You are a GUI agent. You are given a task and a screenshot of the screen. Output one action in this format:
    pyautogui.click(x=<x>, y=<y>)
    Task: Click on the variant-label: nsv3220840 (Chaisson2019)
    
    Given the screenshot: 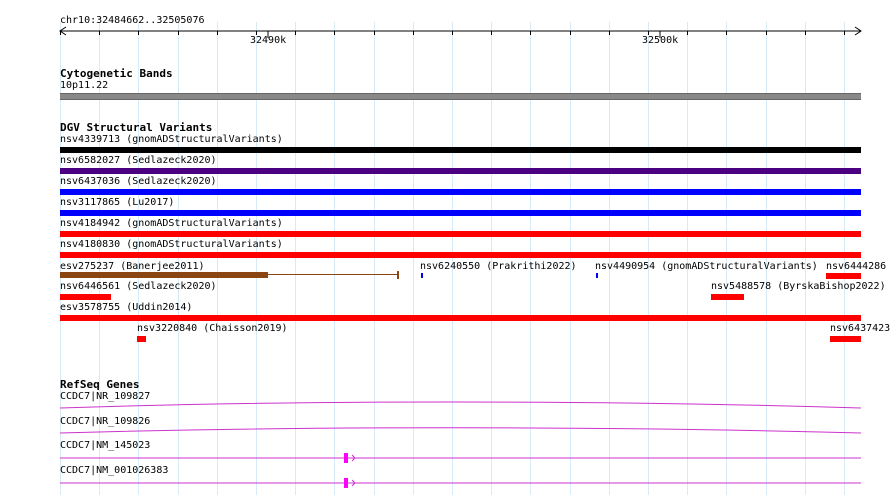 What is the action you would take?
    pyautogui.click(x=212, y=328)
    